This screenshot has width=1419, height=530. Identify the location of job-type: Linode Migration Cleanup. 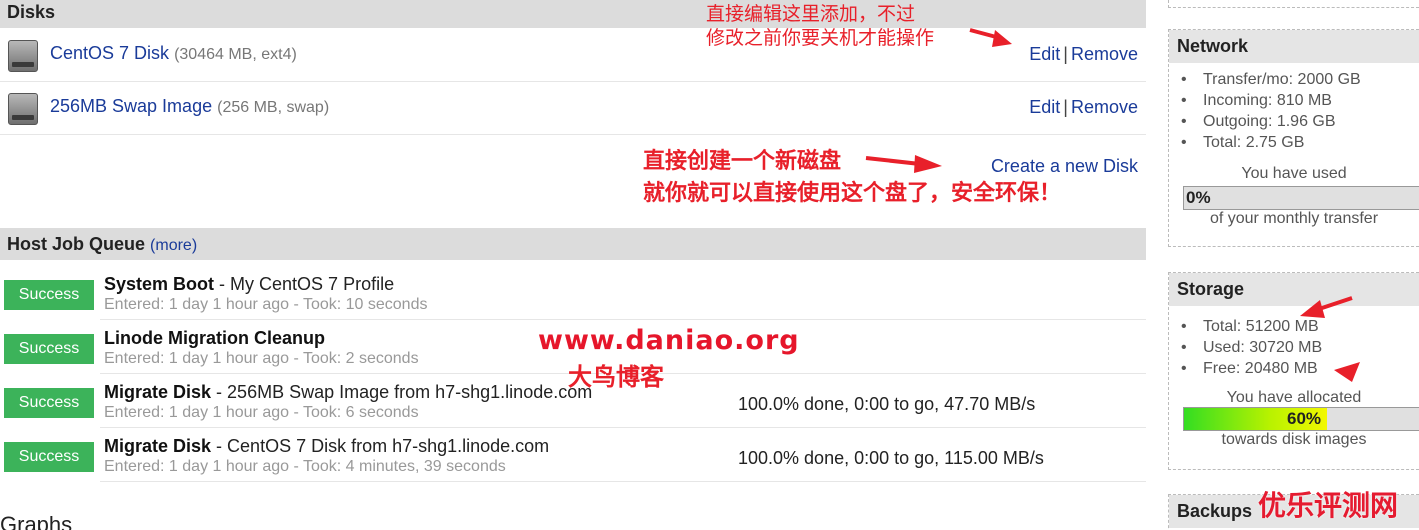
(214, 338).